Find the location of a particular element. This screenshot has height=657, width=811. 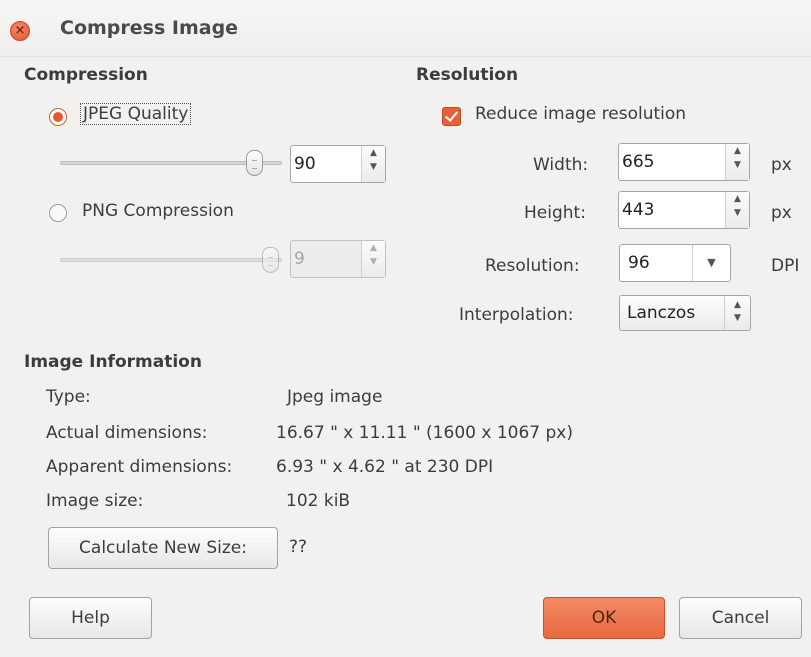

width-spinner: 665 ▲ ▼ is located at coordinates (684, 162).